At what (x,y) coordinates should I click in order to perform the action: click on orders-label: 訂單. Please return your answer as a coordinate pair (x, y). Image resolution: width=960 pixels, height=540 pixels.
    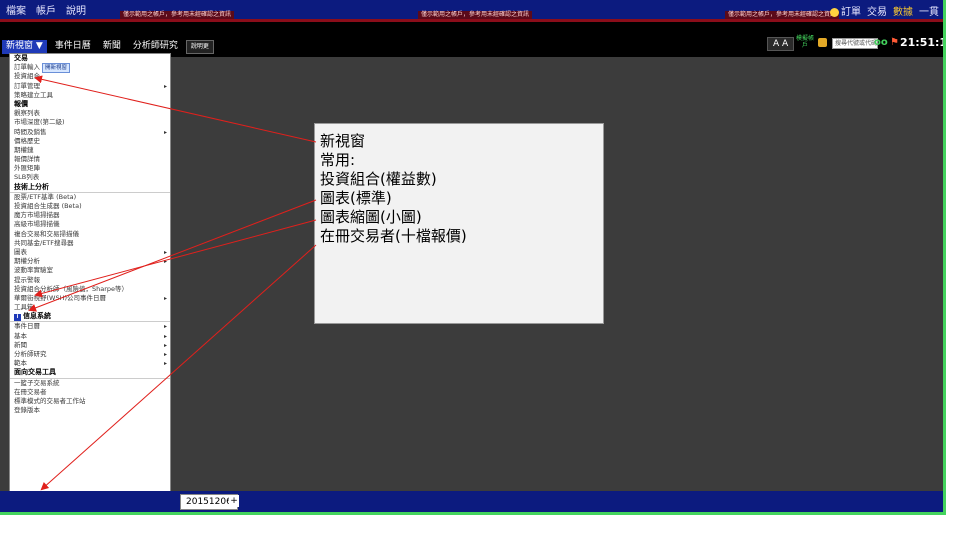
    Looking at the image, I should click on (851, 12).